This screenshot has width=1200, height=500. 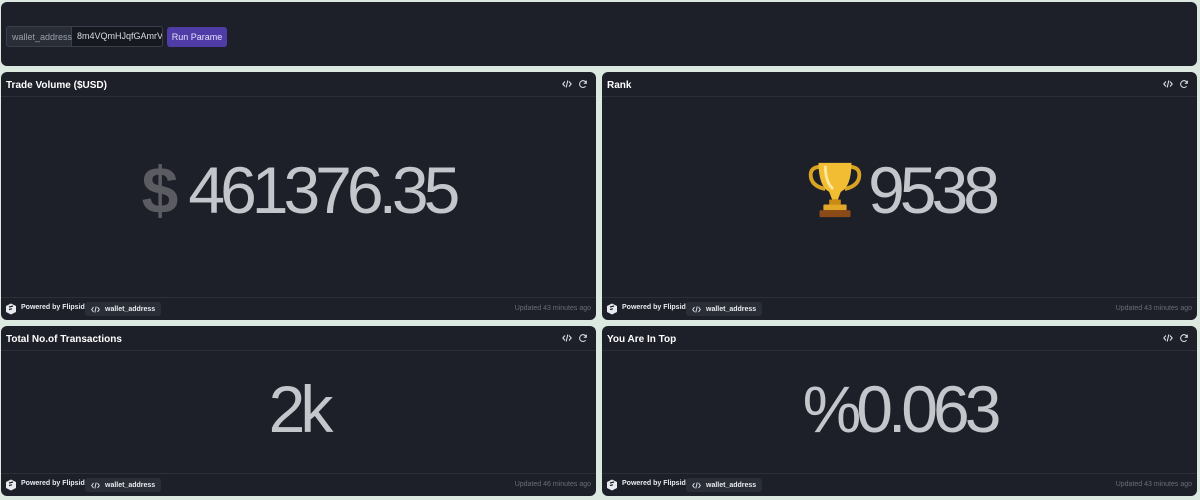 What do you see at coordinates (934, 190) in the screenshot?
I see `value-number: 9538` at bounding box center [934, 190].